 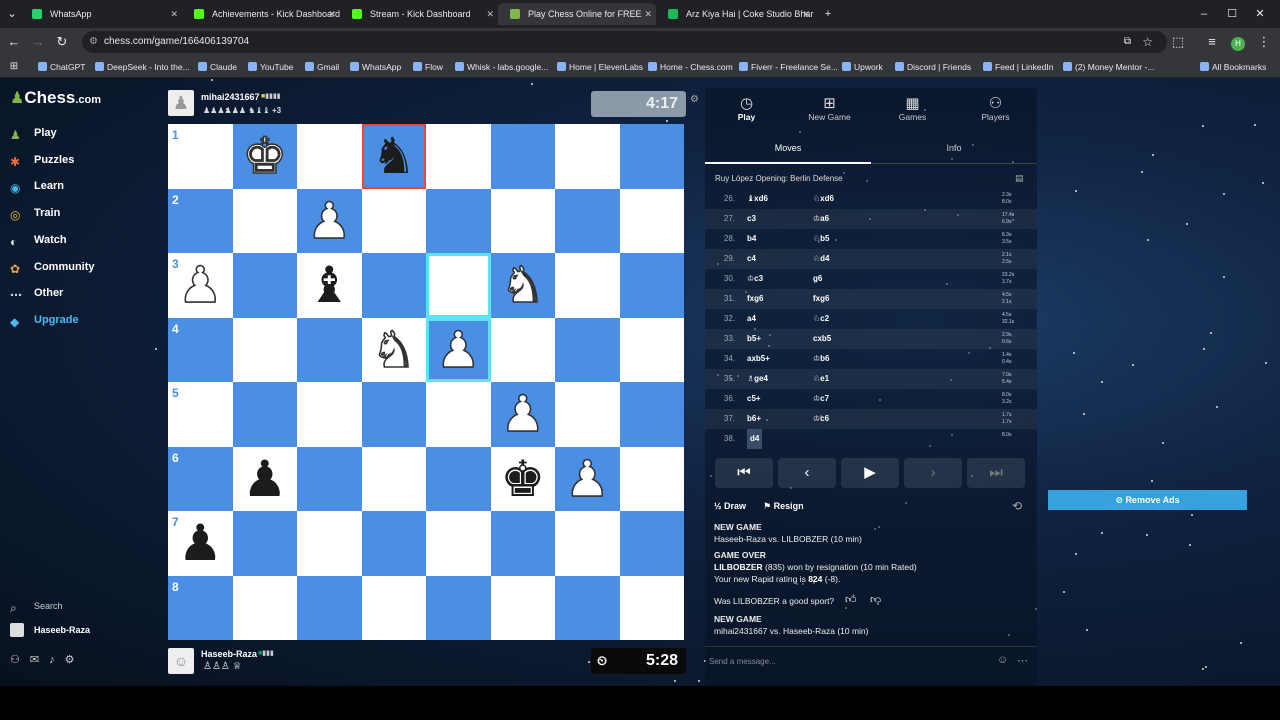 I want to click on square-a2, so click(x=651, y=220).